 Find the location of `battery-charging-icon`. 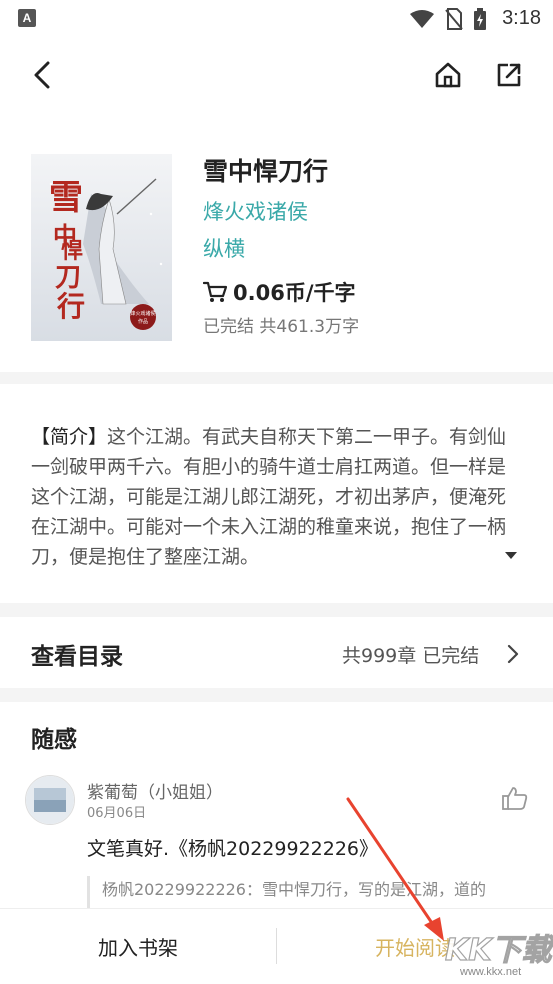

battery-charging-icon is located at coordinates (480, 19).